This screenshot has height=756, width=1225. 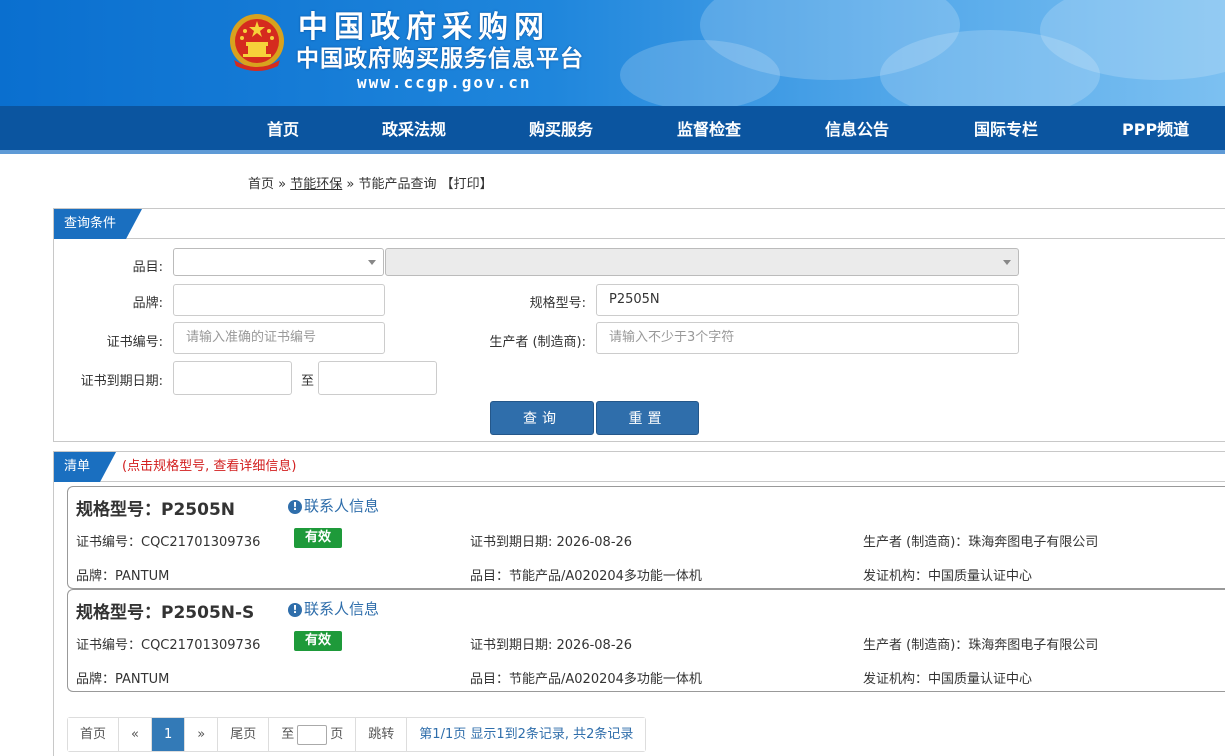 What do you see at coordinates (147, 267) in the screenshot?
I see `category-label: 品目:` at bounding box center [147, 267].